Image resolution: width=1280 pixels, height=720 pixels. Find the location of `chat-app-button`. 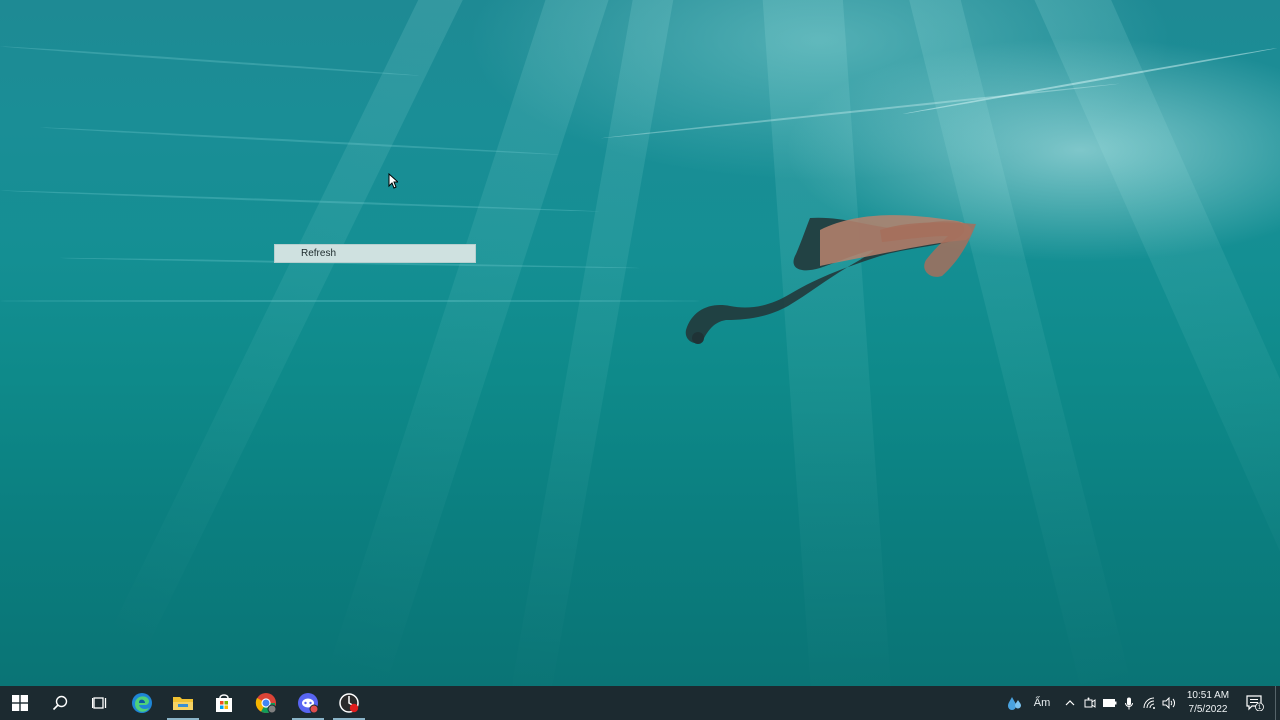

chat-app-button is located at coordinates (308, 703).